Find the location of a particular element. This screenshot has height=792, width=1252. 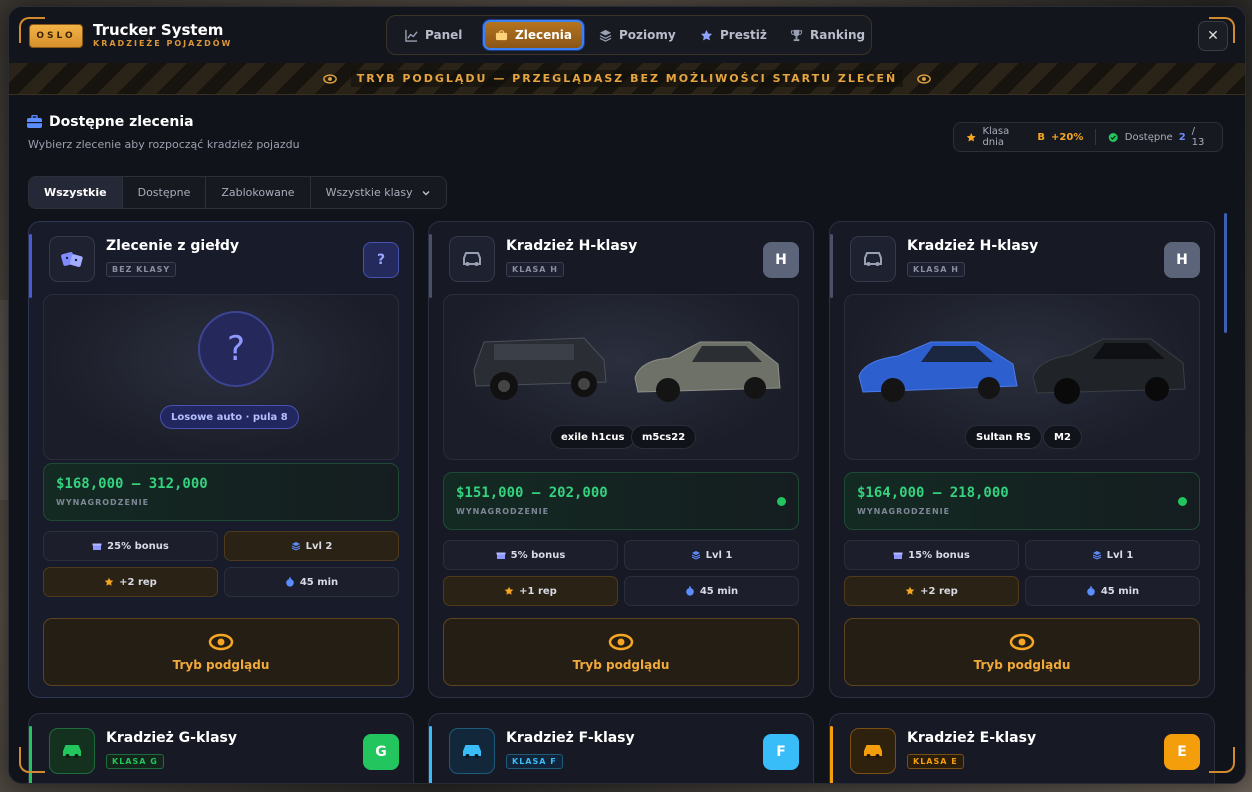

filter-class-dropdown: Wszystkie klasy is located at coordinates (378, 192).